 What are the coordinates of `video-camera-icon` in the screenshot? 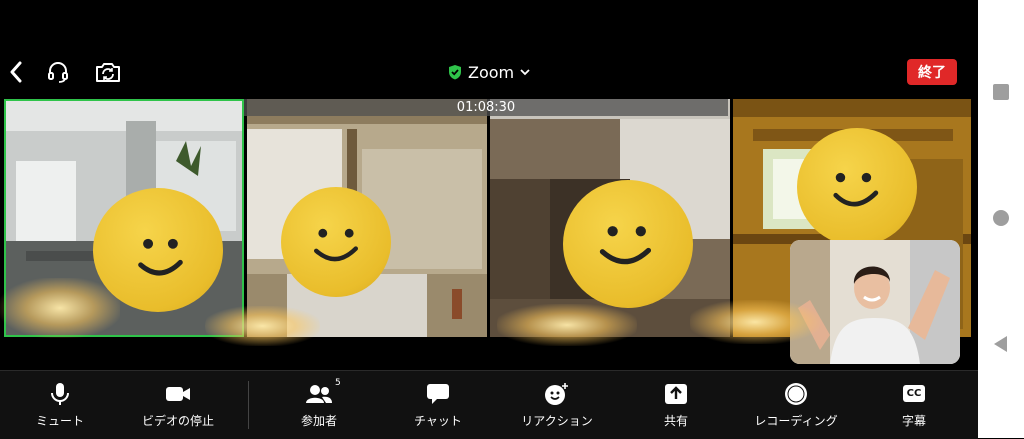 It's located at (178, 394).